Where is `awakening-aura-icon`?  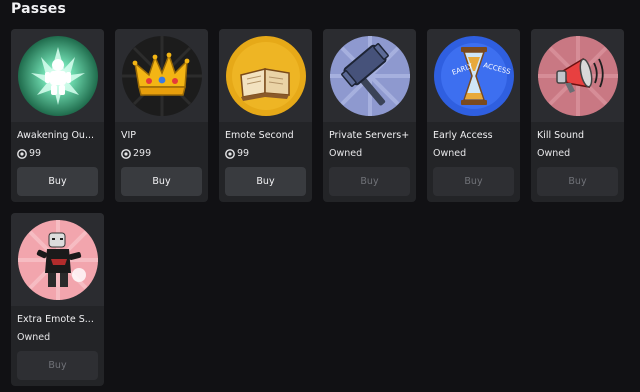 awakening-aura-icon is located at coordinates (57, 75).